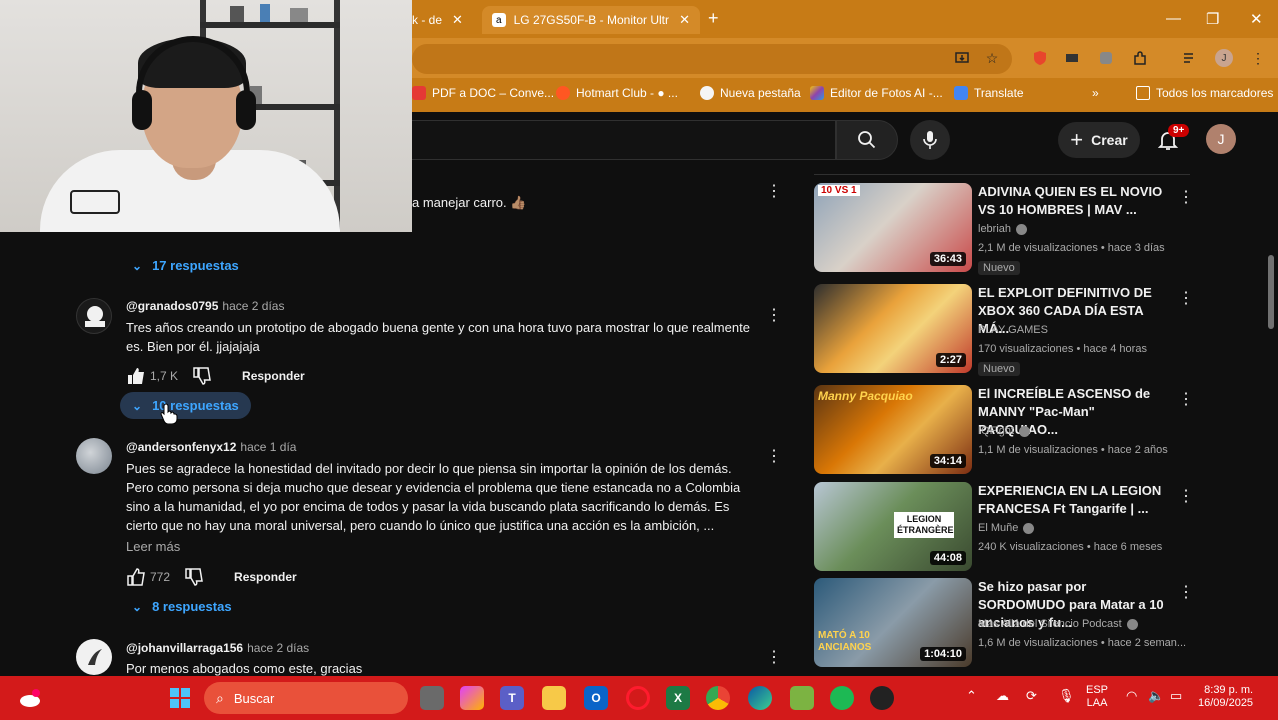 The height and width of the screenshot is (720, 1278). I want to click on taskbar-search: ⌕ Buscar, so click(306, 698).